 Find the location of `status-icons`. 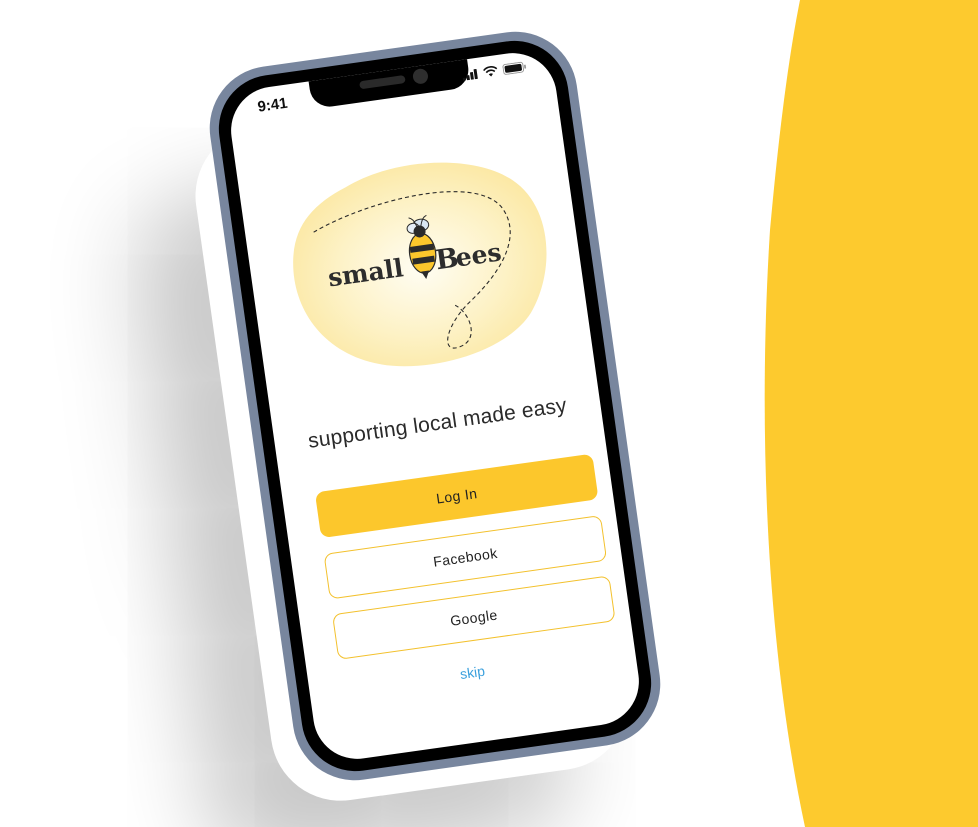

status-icons is located at coordinates (495, 71).